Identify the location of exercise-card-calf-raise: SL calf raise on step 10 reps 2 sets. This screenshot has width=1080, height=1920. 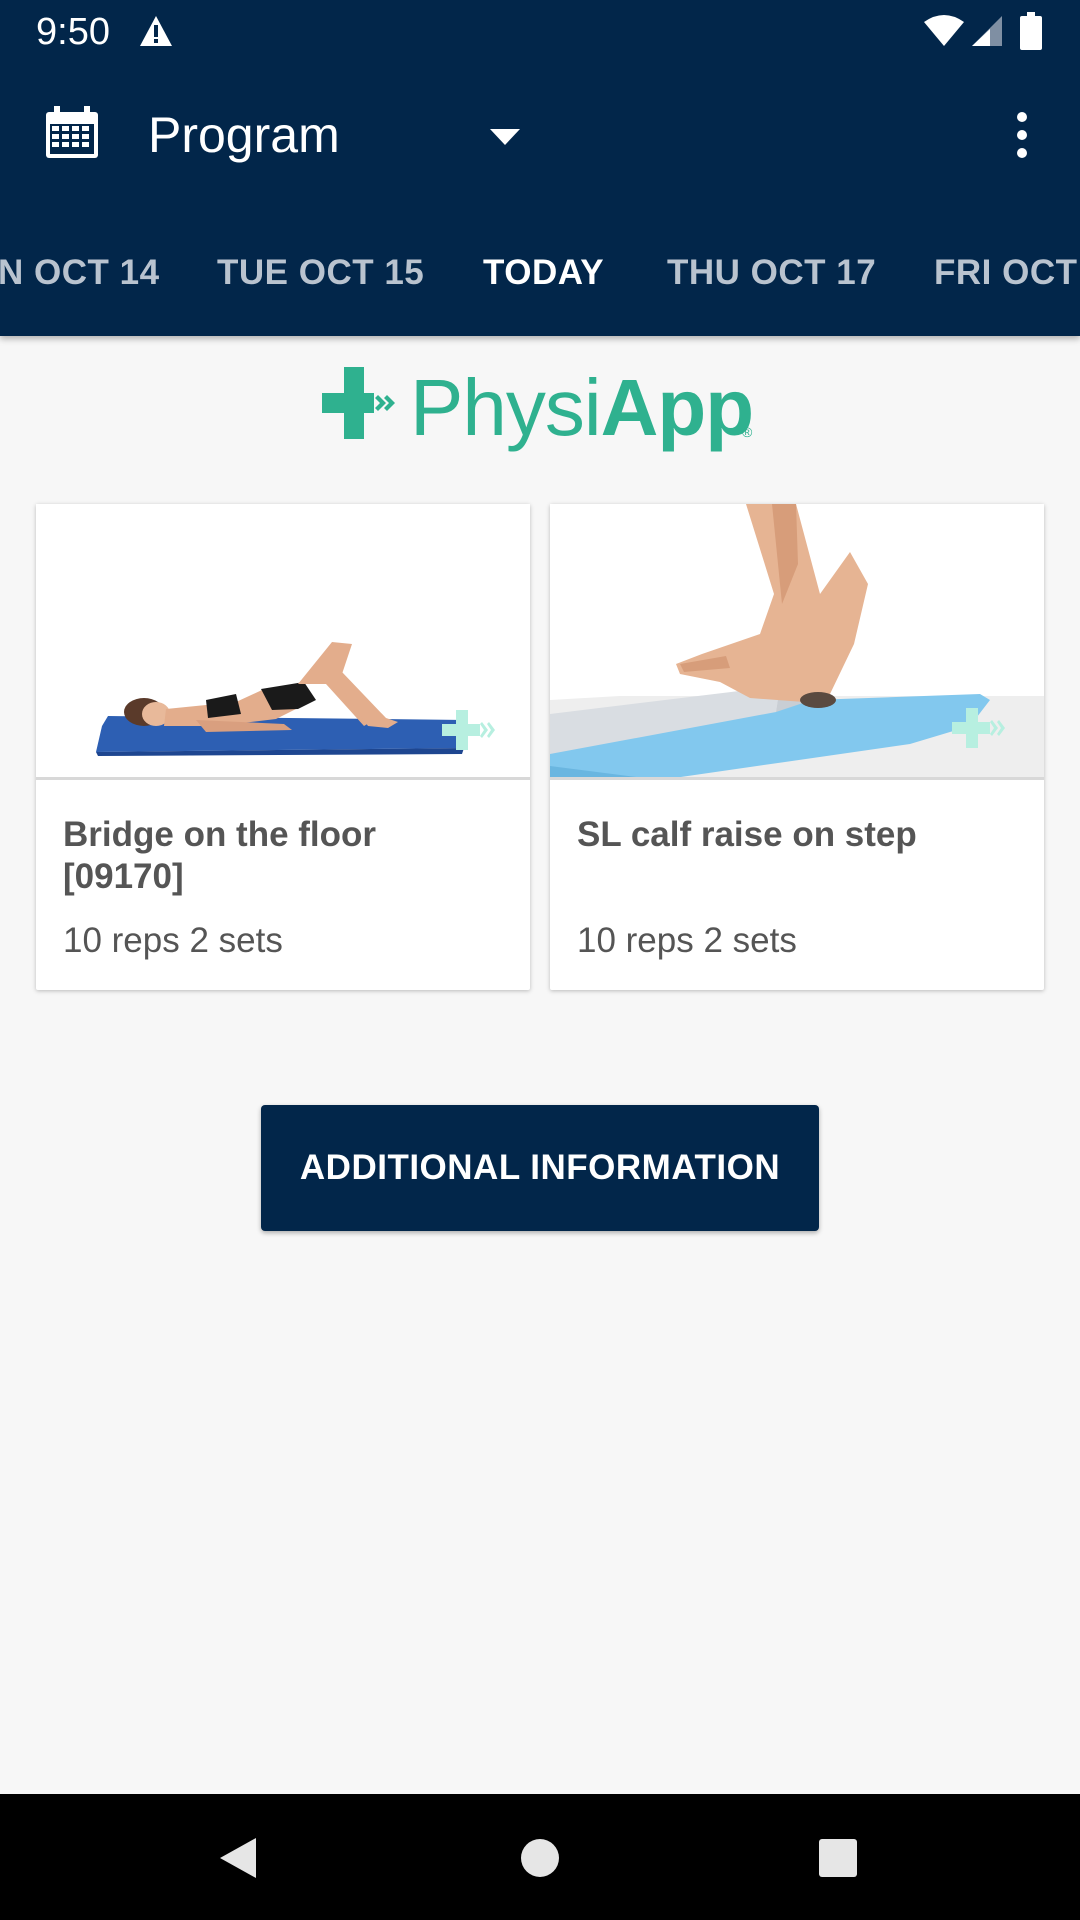
(797, 747).